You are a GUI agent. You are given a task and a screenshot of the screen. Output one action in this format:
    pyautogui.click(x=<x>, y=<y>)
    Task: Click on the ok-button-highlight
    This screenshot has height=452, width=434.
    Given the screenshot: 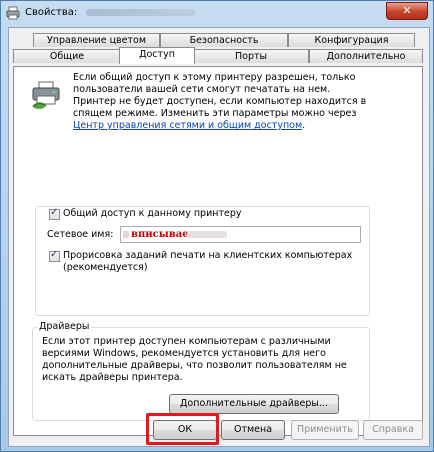 What is the action you would take?
    pyautogui.click(x=182, y=429)
    